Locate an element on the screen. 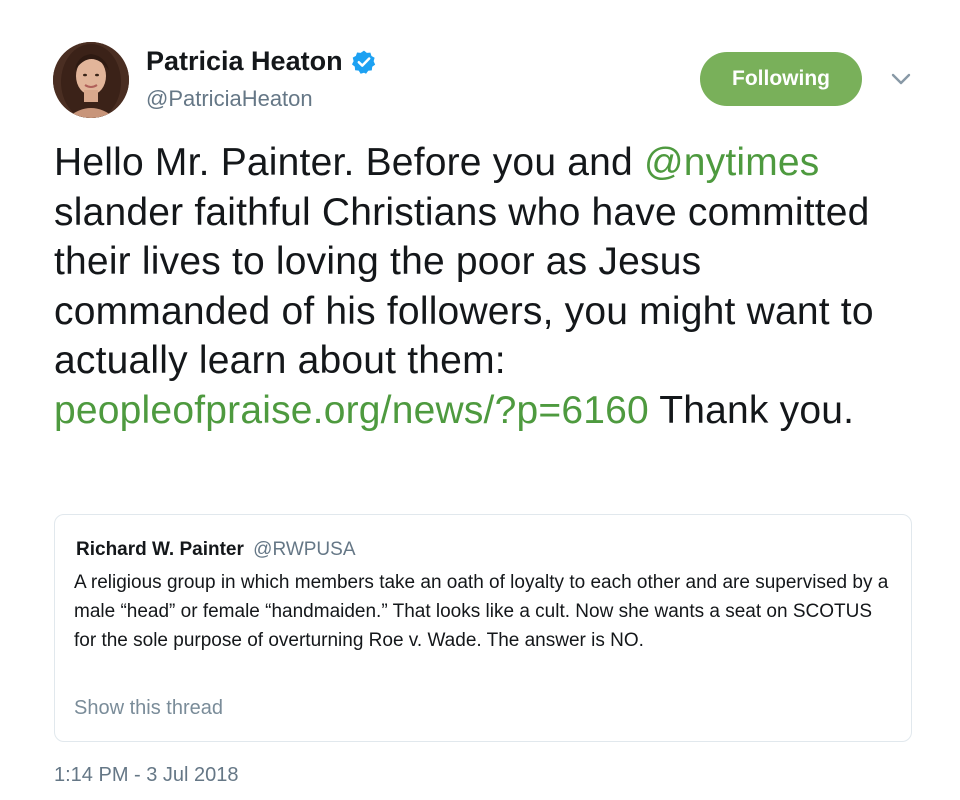 The image size is (960, 800). avatar is located at coordinates (91, 80).